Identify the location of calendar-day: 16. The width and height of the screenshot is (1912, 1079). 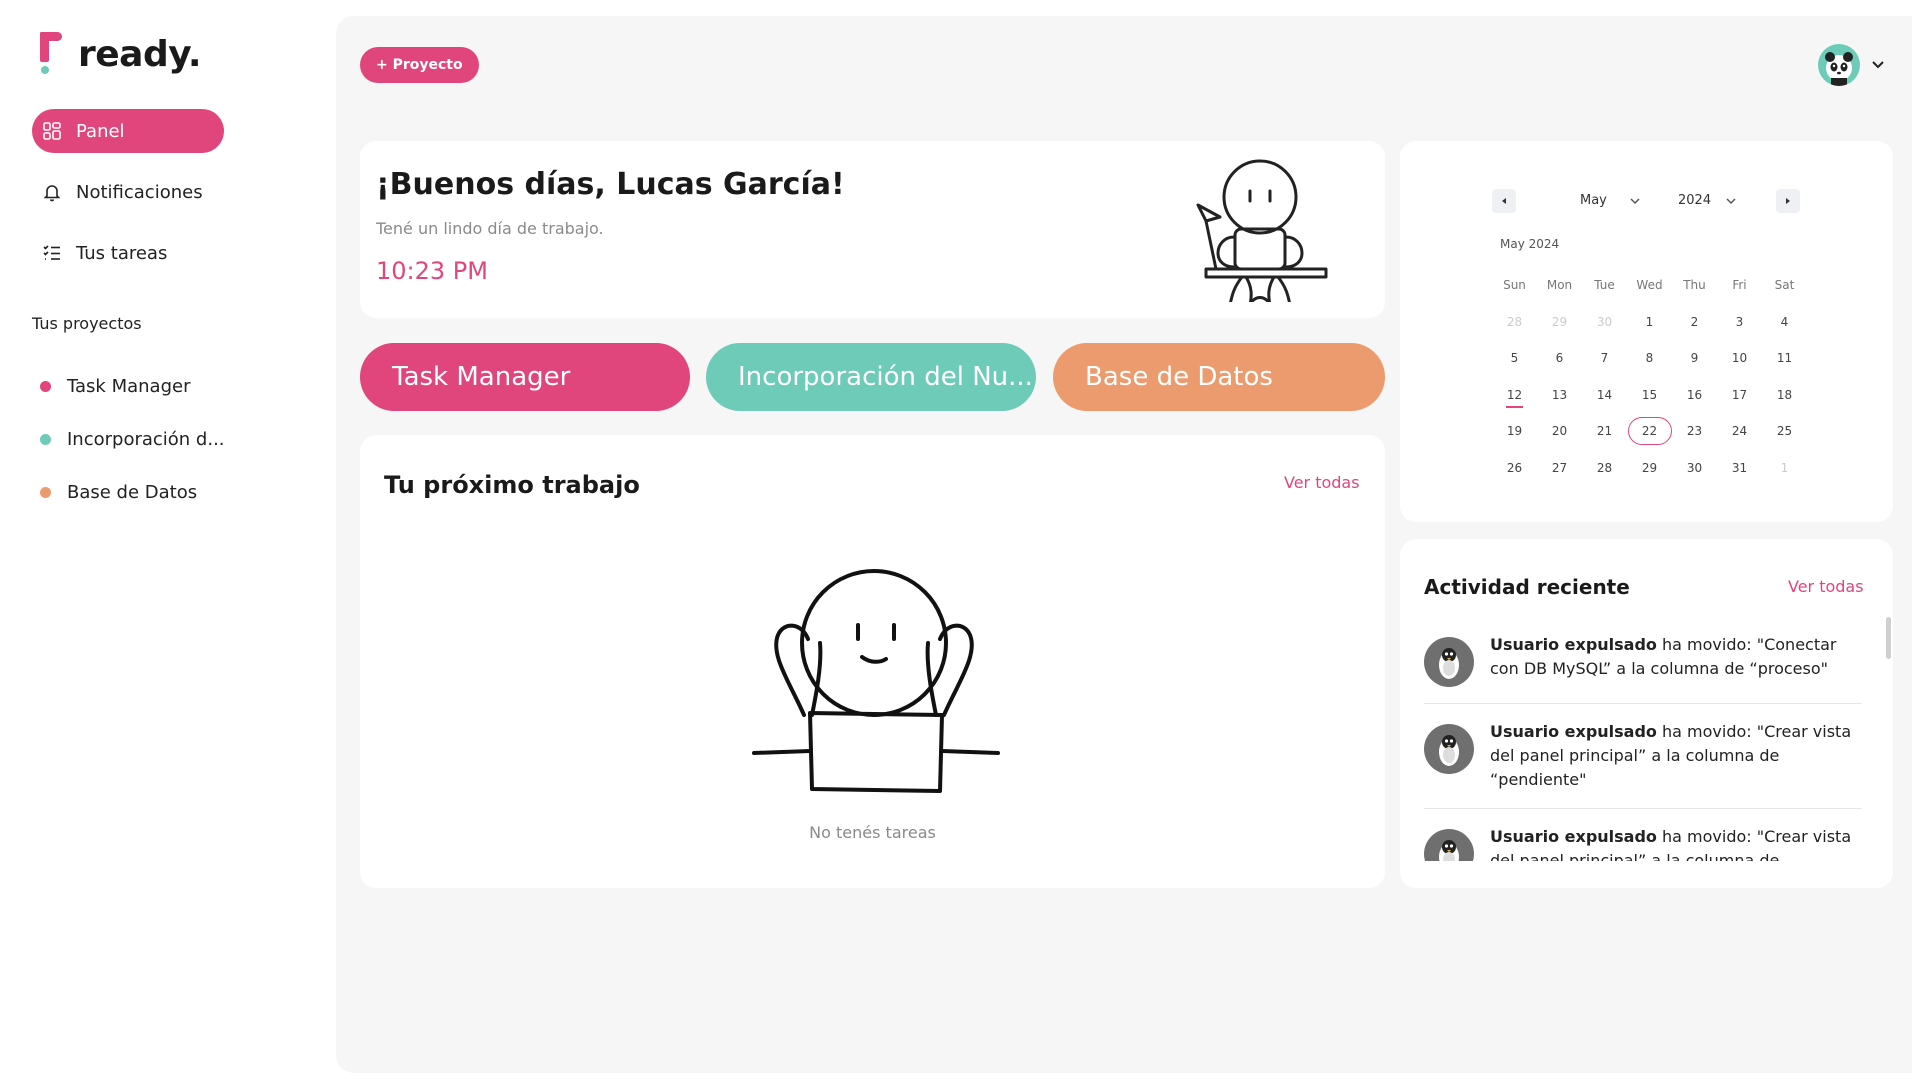
(1694, 395).